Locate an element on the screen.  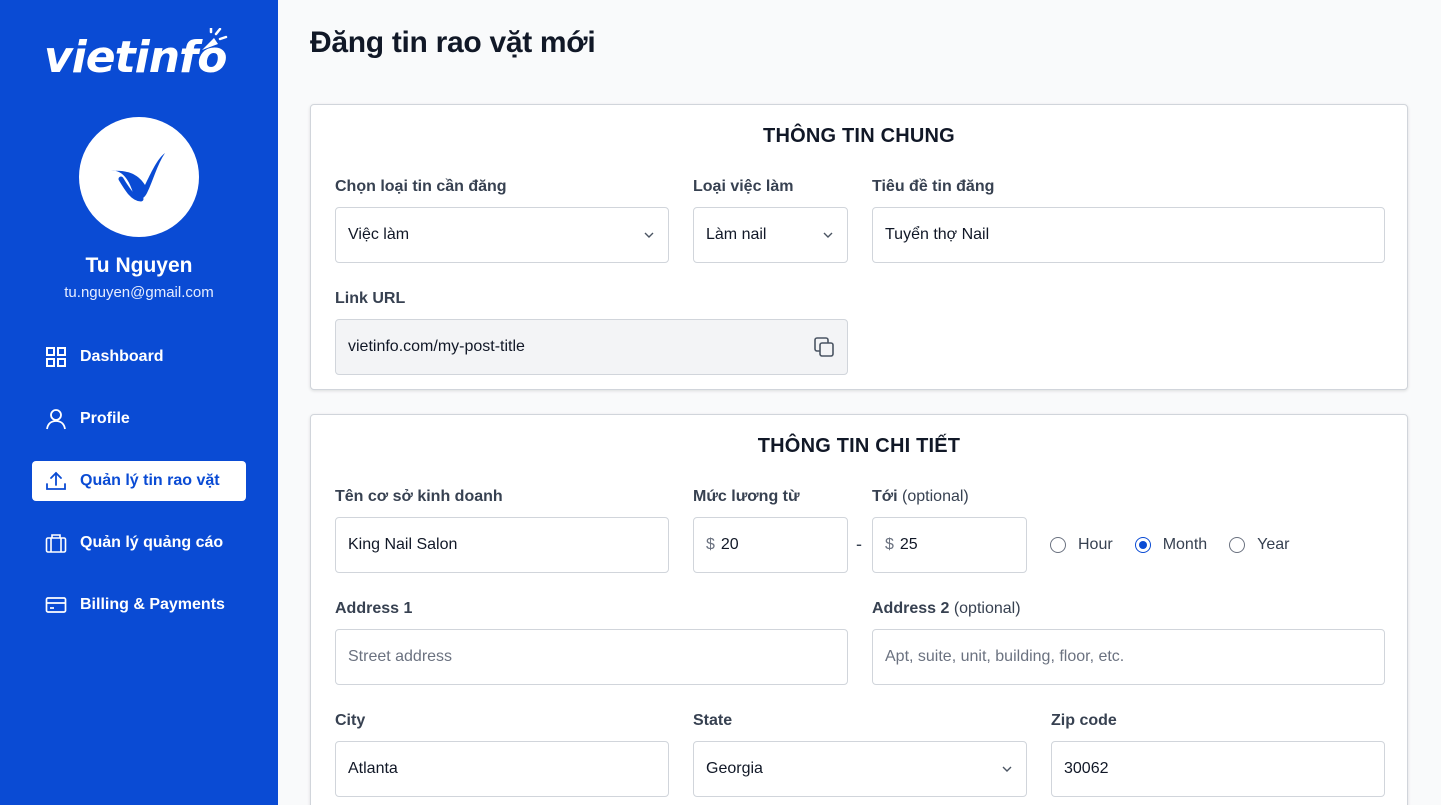
post-type-label: Chọn loại tin cần đăng is located at coordinates (421, 186).